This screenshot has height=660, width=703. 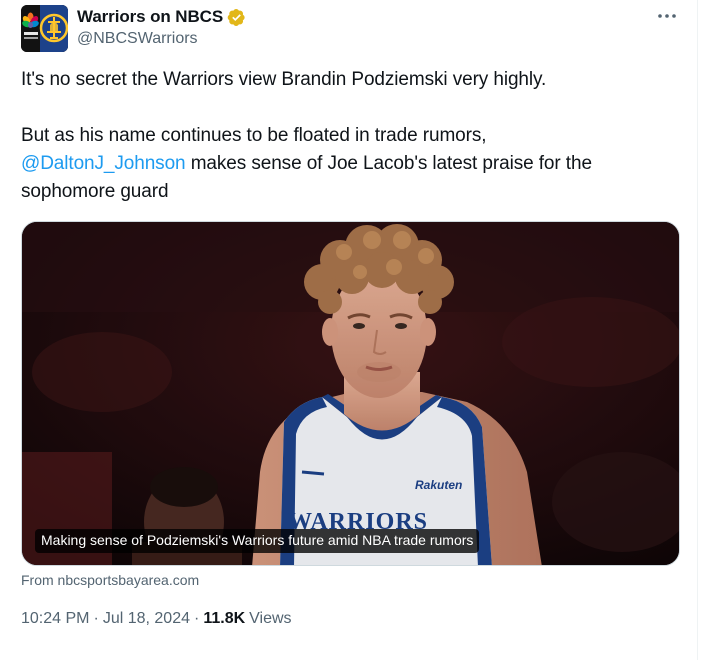 What do you see at coordinates (350, 29) in the screenshot?
I see `tweet-header: Warriors on NBCS @NBCSWarriors` at bounding box center [350, 29].